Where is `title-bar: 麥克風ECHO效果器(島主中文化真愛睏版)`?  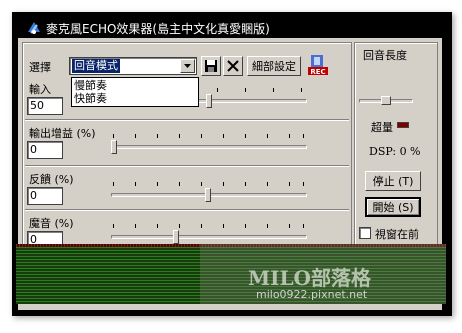 title-bar: 麥克風ECHO效果器(島主中文化真愛睏版) is located at coordinates (230, 28).